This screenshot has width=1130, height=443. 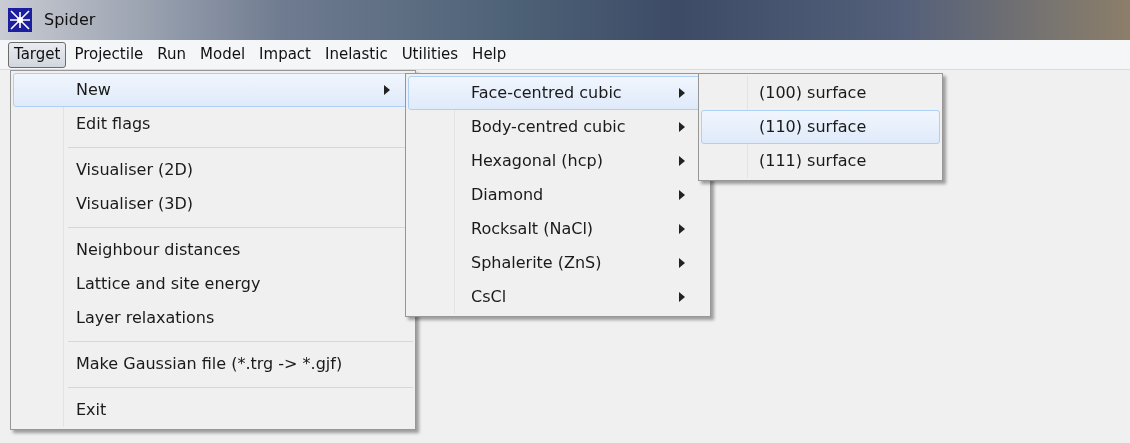 What do you see at coordinates (213, 364) in the screenshot?
I see `menu-item: Make Gaussian file (*.trg -> *.gjf)` at bounding box center [213, 364].